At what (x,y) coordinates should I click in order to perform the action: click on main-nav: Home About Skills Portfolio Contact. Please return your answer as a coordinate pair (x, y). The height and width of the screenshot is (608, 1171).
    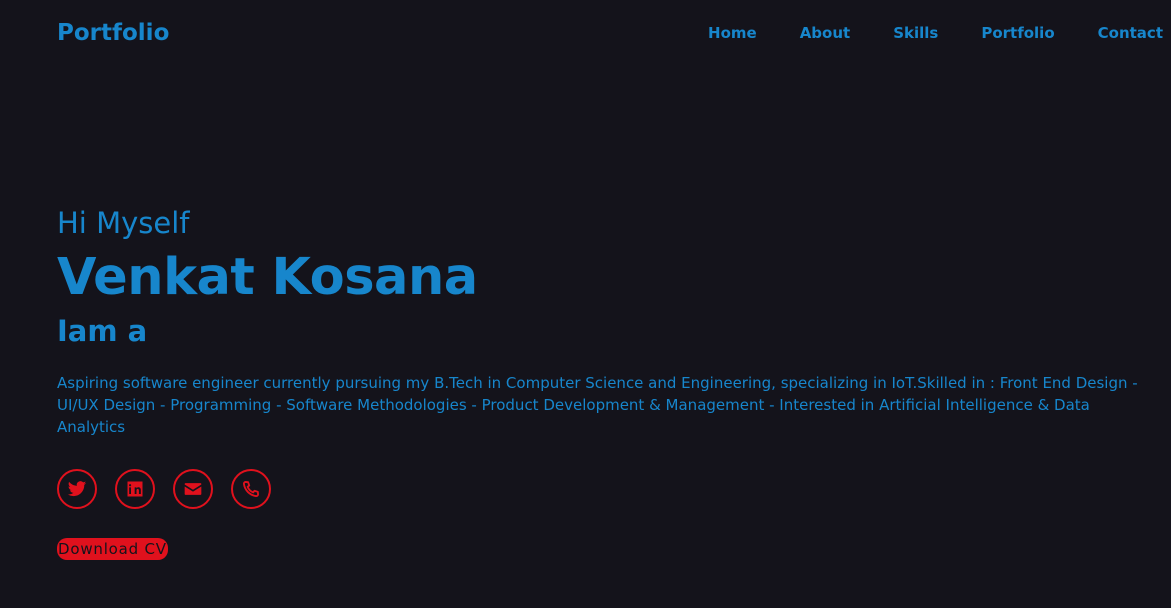
    Looking at the image, I should click on (935, 33).